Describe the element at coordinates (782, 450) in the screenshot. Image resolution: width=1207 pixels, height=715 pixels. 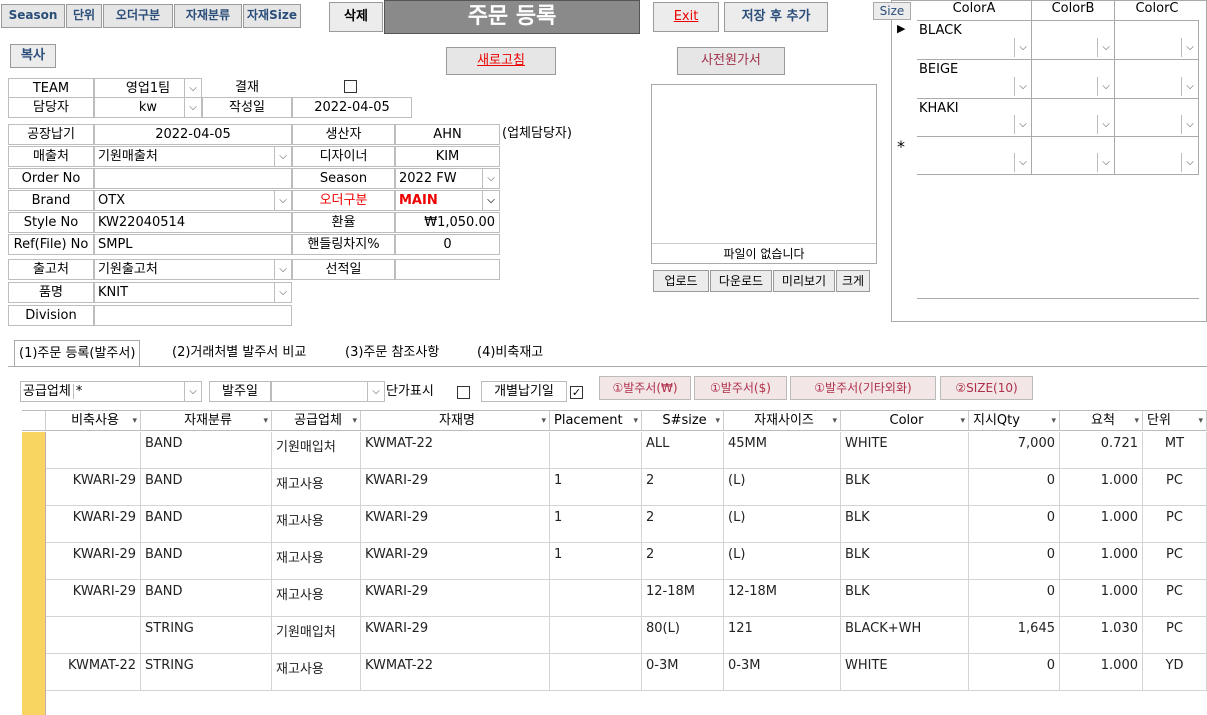
I see `cell-material-size: 45MM` at that location.